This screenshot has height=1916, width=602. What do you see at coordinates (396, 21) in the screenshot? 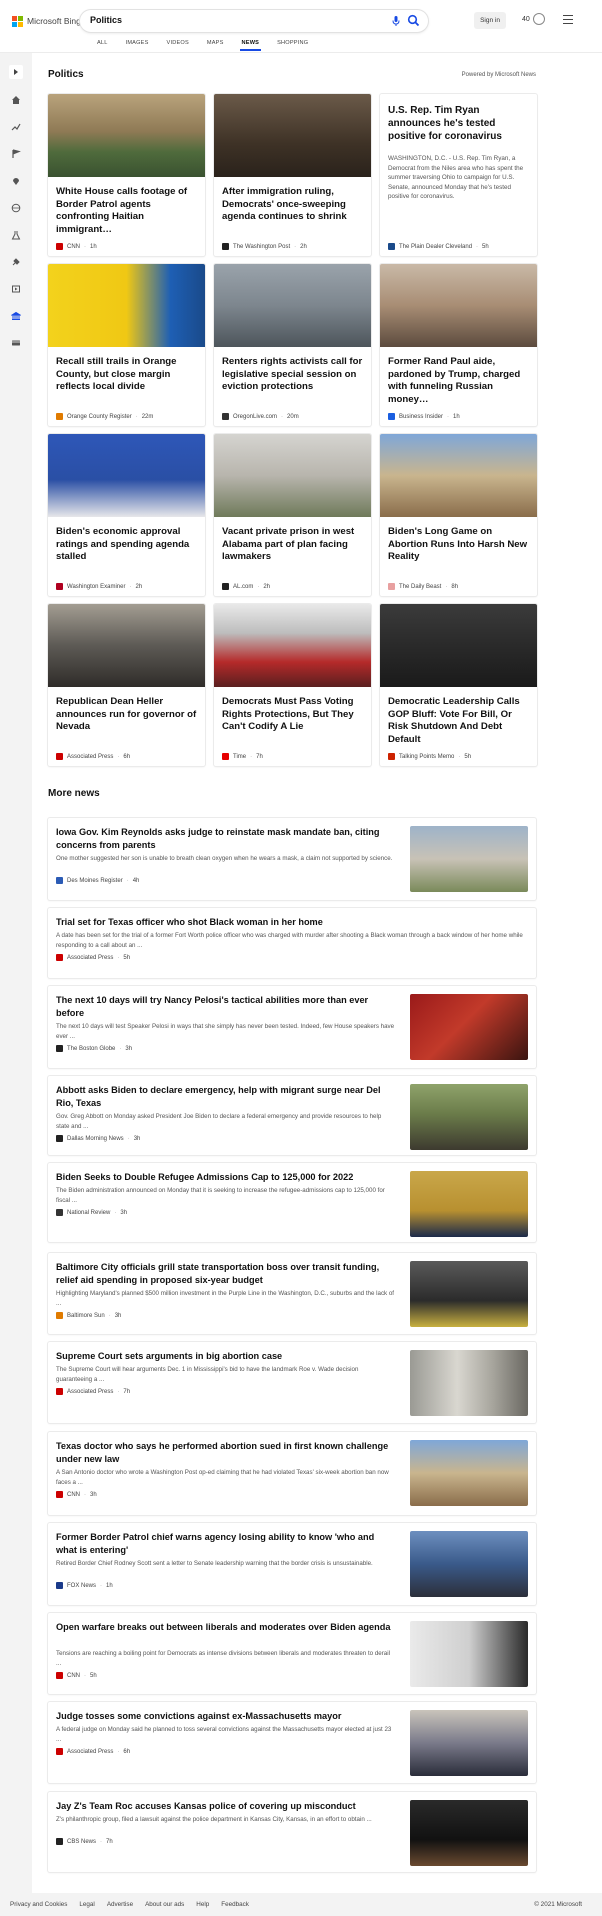
I see `microphone-icon` at bounding box center [396, 21].